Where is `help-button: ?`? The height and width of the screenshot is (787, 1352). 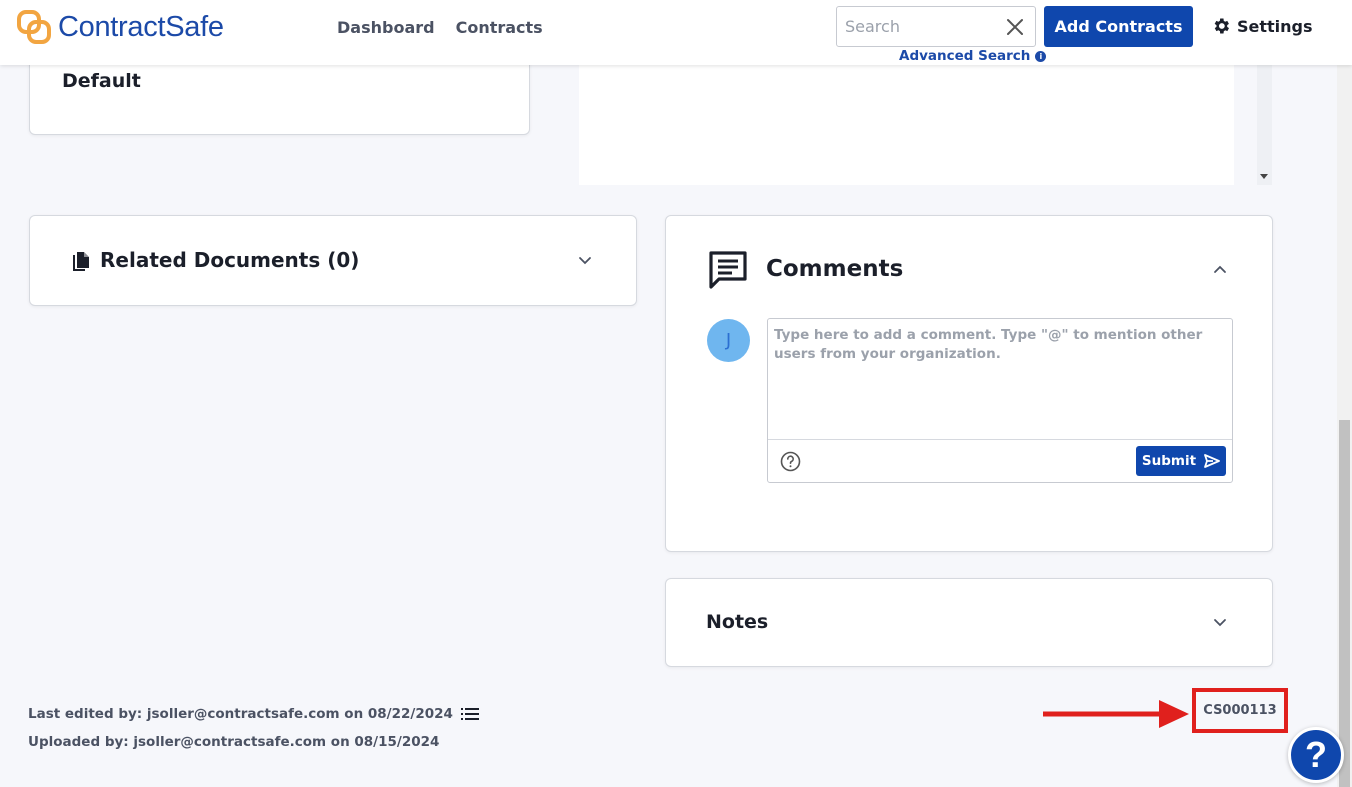 help-button: ? is located at coordinates (1316, 755).